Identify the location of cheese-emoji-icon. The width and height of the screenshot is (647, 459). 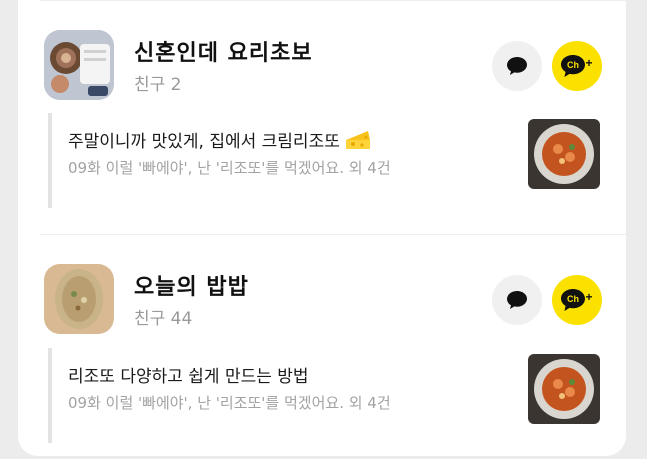
(357, 140).